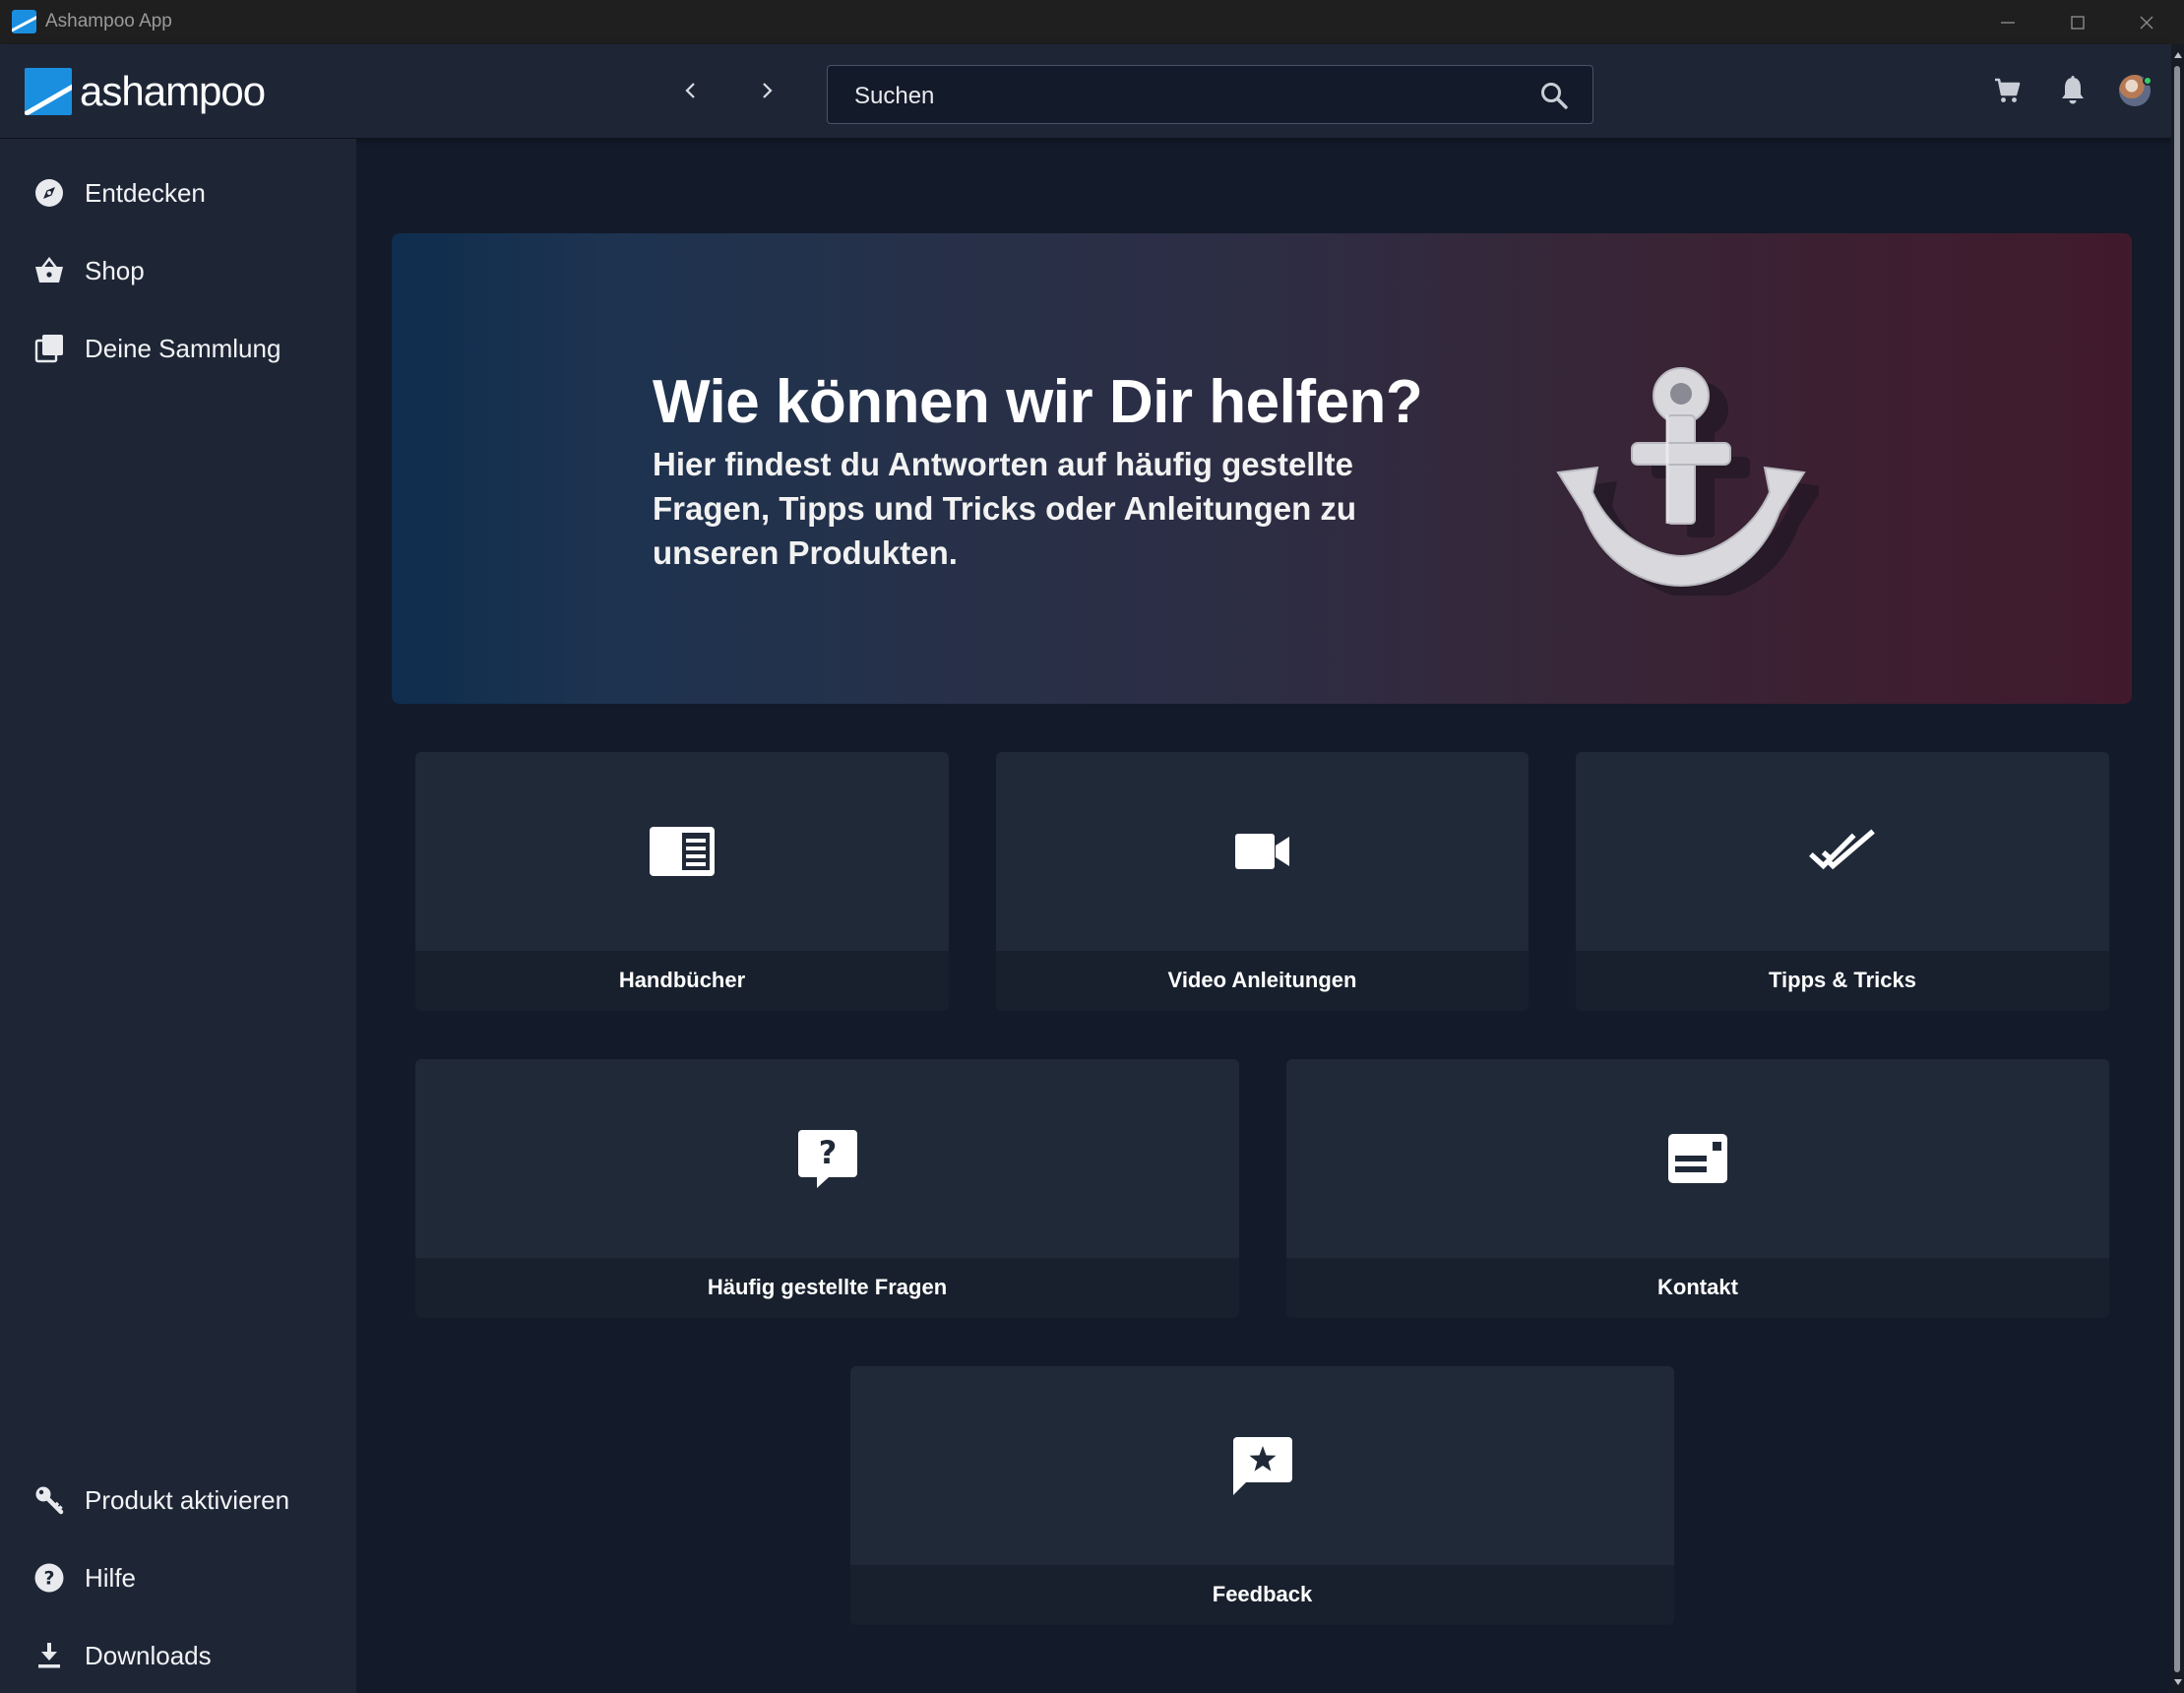 This screenshot has height=1693, width=2184. I want to click on maximize-button, so click(2077, 22).